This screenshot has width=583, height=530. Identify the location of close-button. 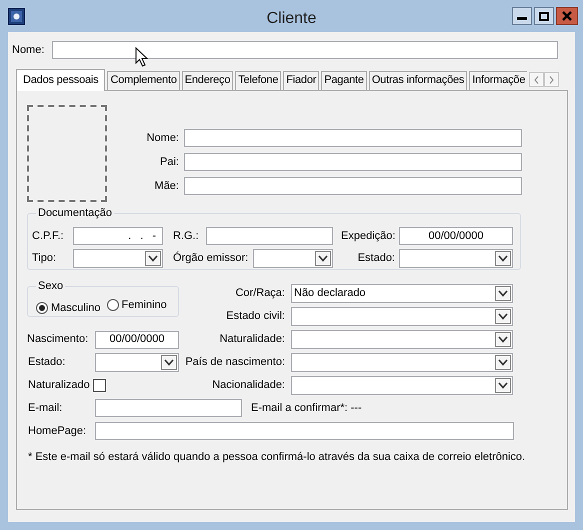
(567, 16).